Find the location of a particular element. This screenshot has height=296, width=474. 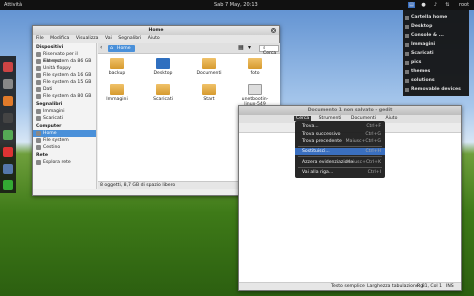

file-item: Immagini is located at coordinates (117, 93).